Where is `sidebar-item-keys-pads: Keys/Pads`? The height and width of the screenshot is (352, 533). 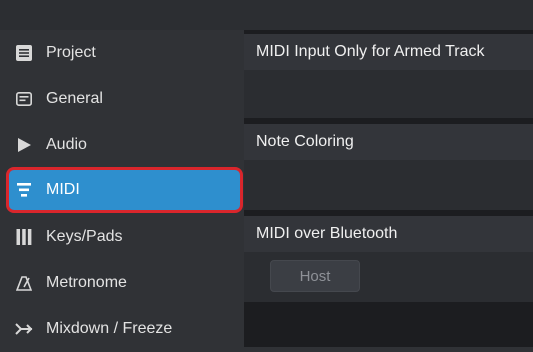
sidebar-item-keys-pads: Keys/Pads is located at coordinates (122, 237).